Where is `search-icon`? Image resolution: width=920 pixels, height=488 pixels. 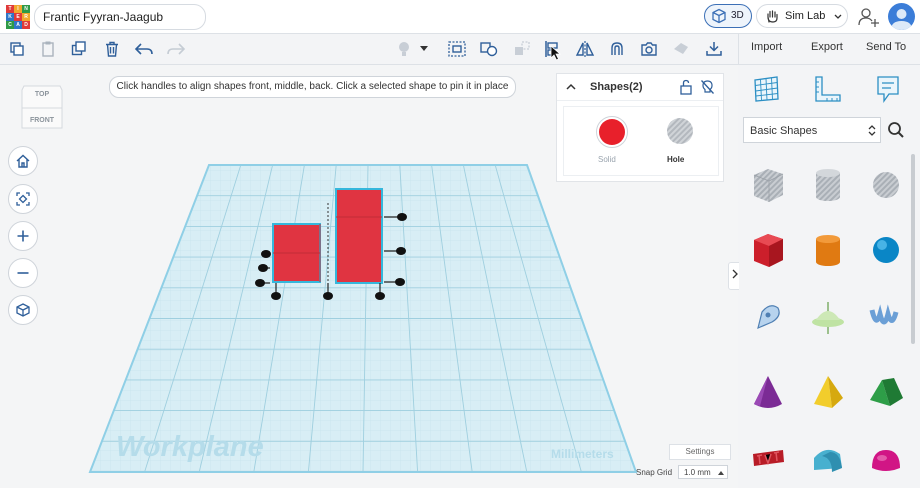 search-icon is located at coordinates (896, 130).